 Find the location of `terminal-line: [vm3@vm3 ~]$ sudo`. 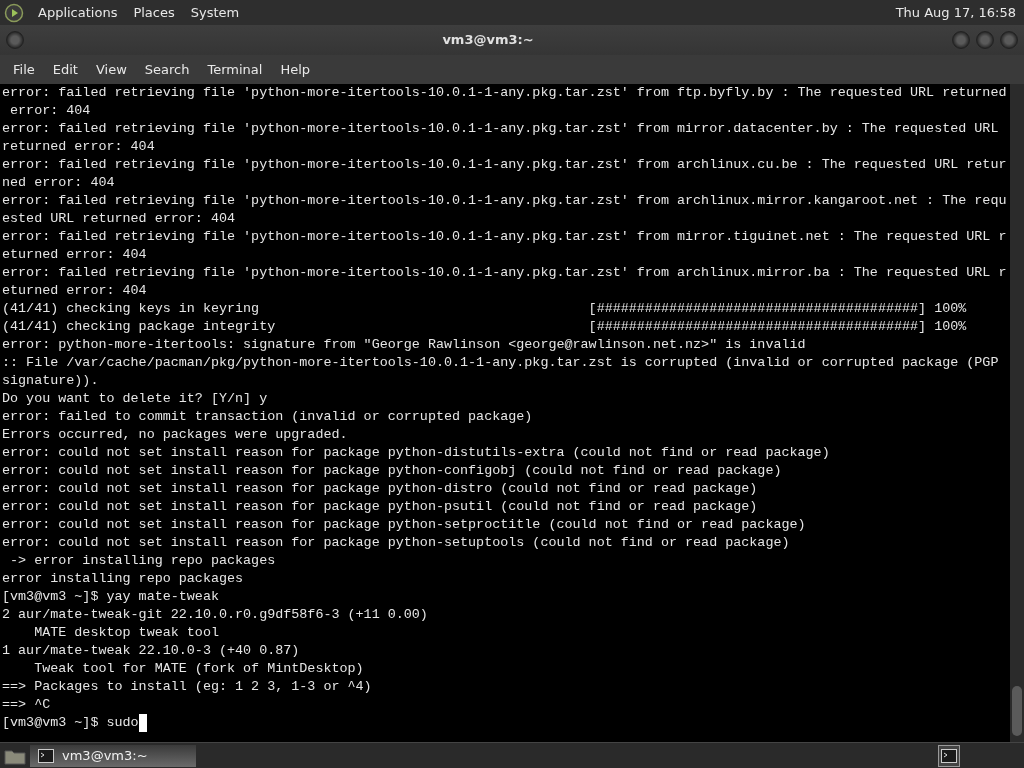

terminal-line: [vm3@vm3 ~]$ sudo is located at coordinates (70, 723).